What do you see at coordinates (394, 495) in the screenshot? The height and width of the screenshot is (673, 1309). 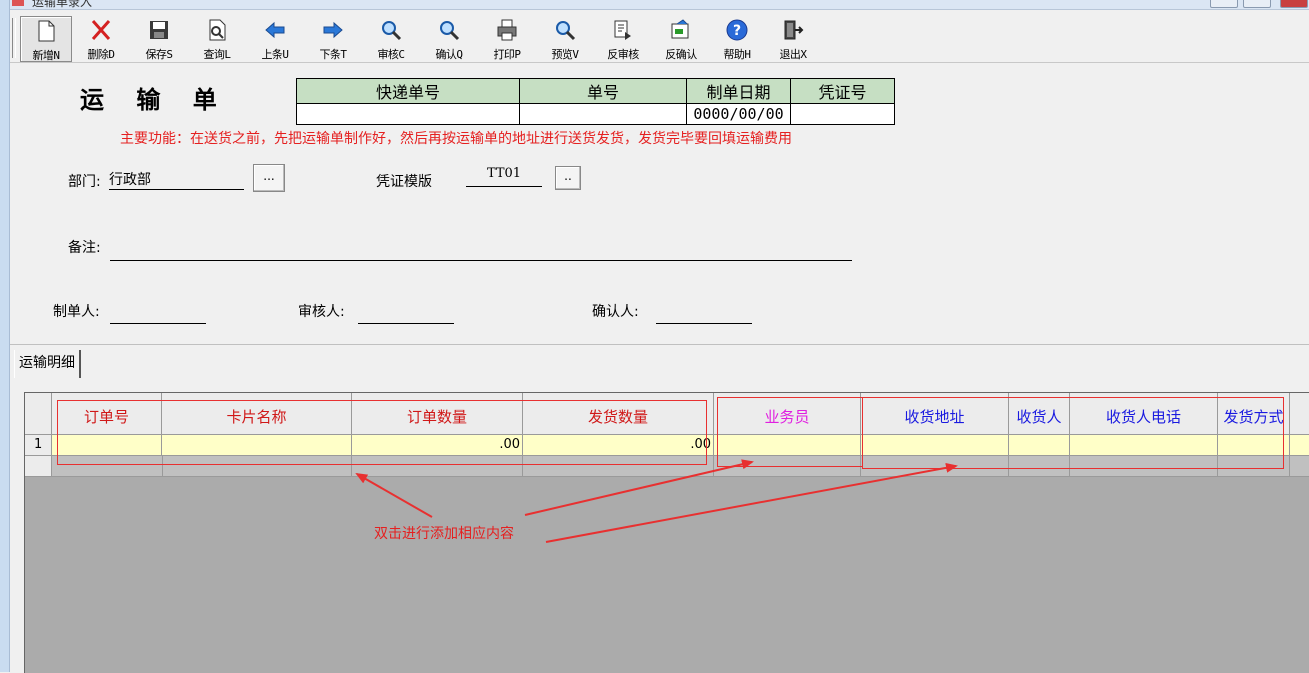 I see `arrow-to-order-fields` at bounding box center [394, 495].